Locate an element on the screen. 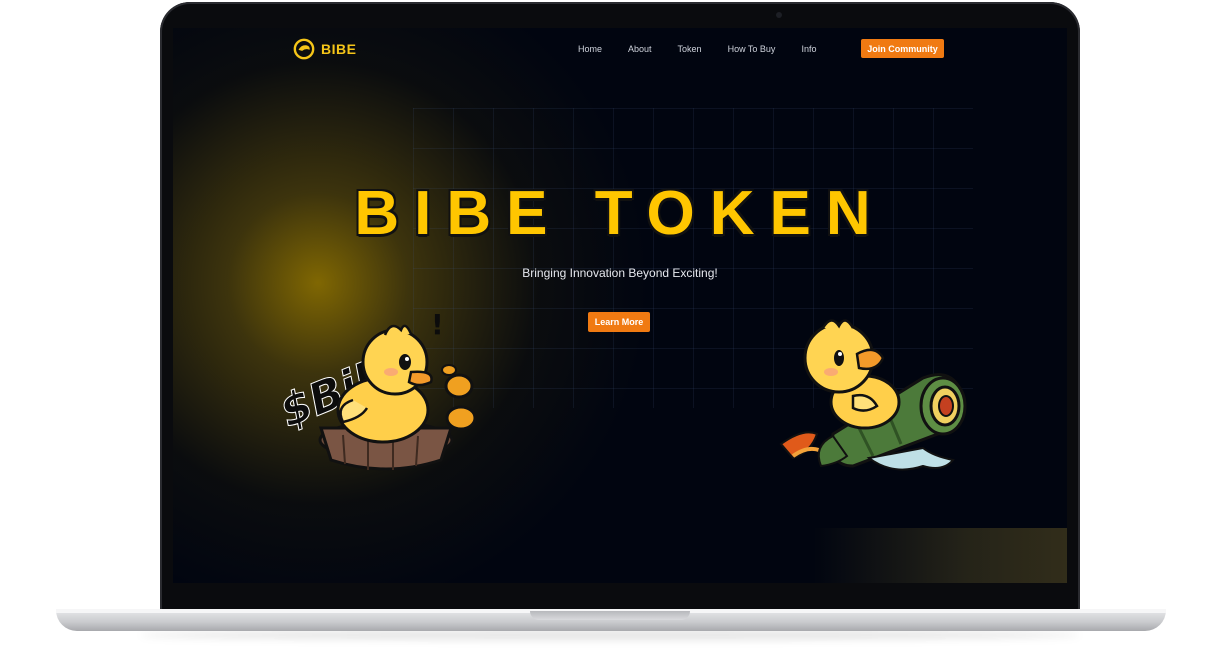 This screenshot has width=1222, height=654. brand-logo: BIBE is located at coordinates (324, 49).